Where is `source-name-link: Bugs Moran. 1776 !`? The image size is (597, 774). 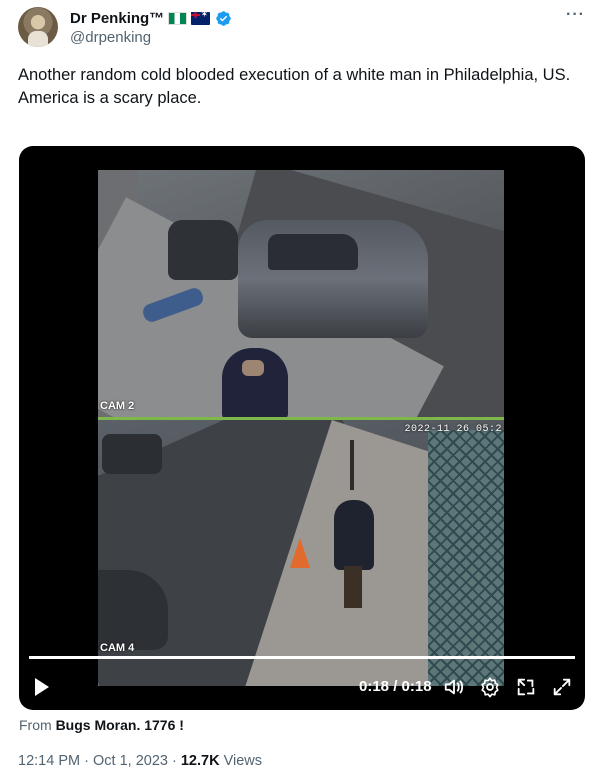 source-name-link: Bugs Moran. 1776 ! is located at coordinates (120, 725).